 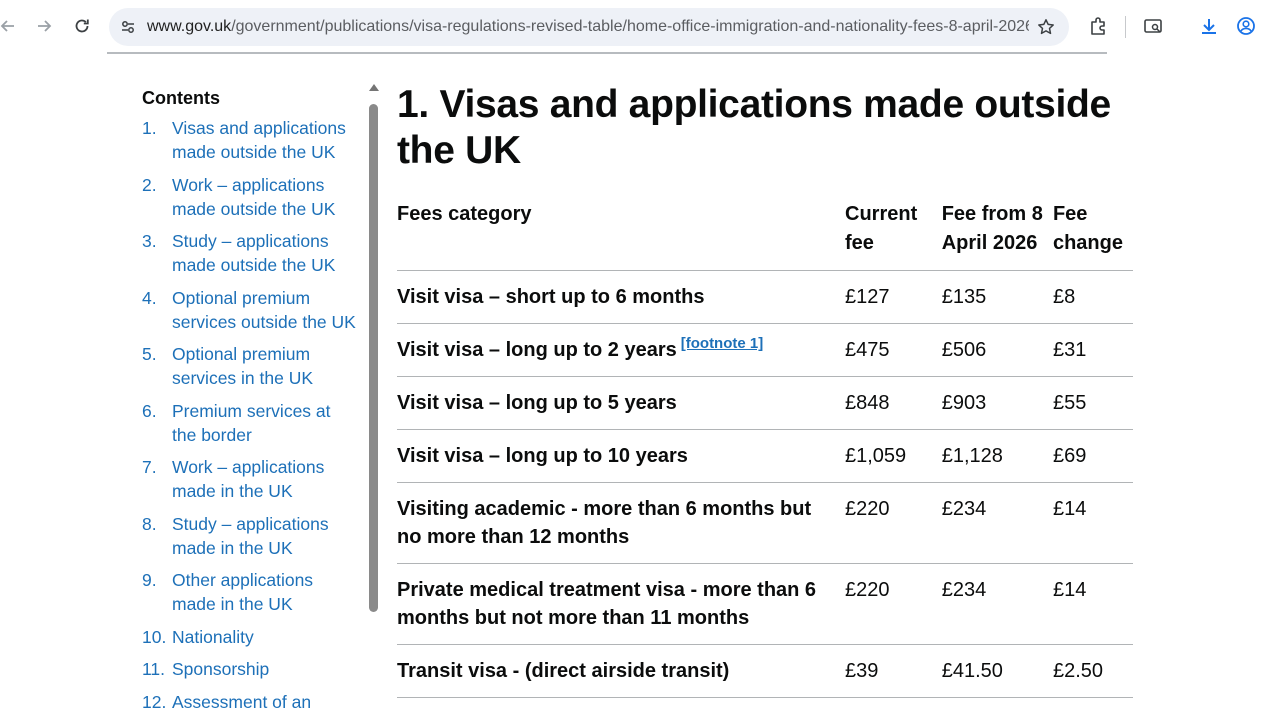 What do you see at coordinates (213, 637) in the screenshot?
I see `contents-link: Nationality` at bounding box center [213, 637].